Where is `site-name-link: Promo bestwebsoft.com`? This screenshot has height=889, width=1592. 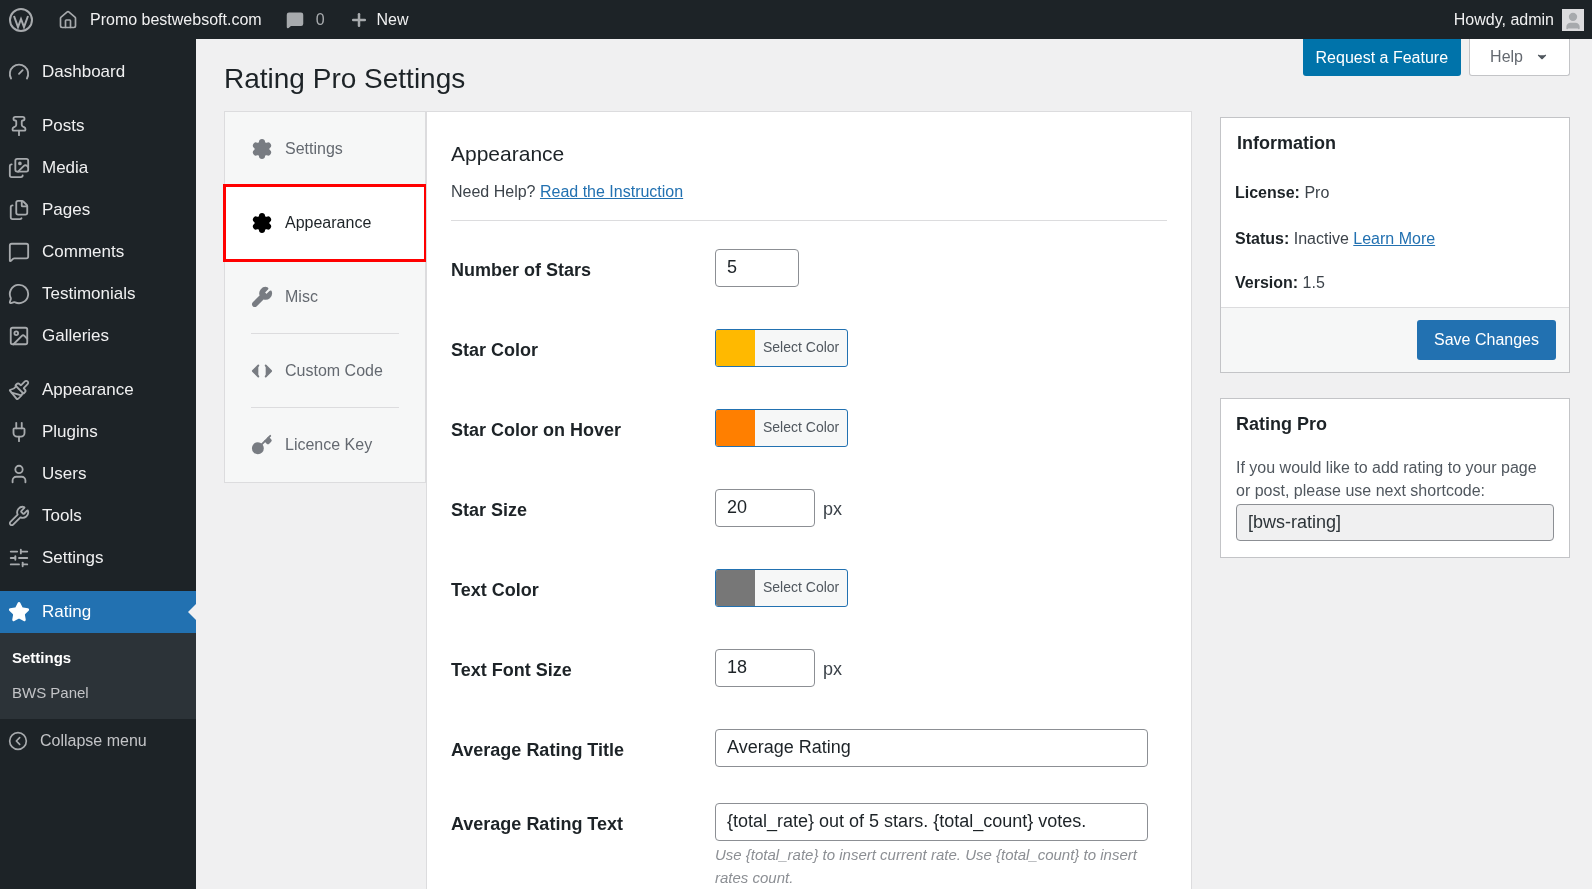 site-name-link: Promo bestwebsoft.com is located at coordinates (176, 19).